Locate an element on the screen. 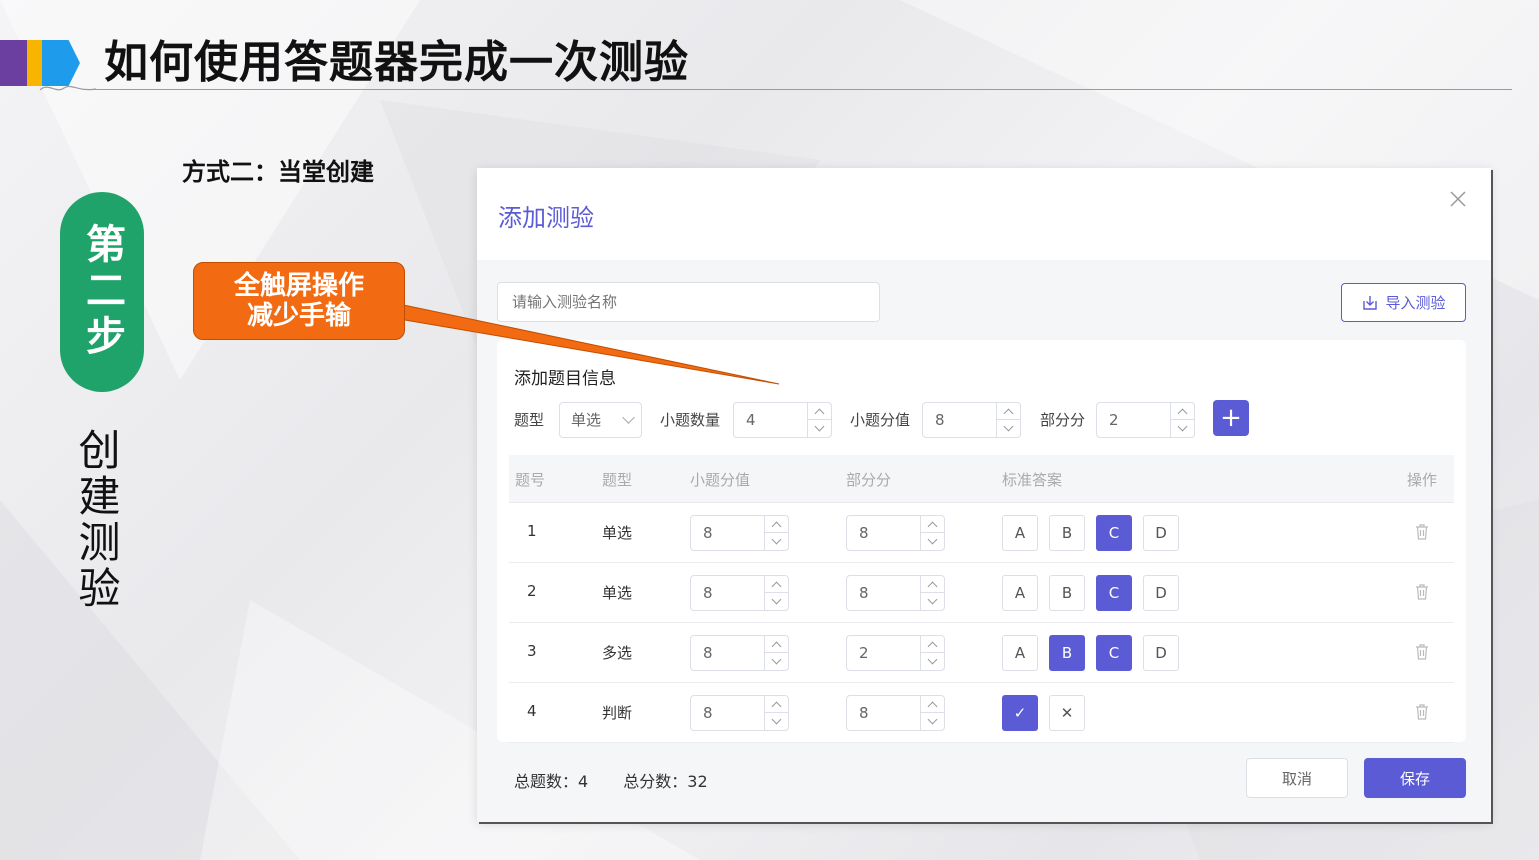 This screenshot has height=860, width=1539. type-select-value: 单选 is located at coordinates (586, 420).